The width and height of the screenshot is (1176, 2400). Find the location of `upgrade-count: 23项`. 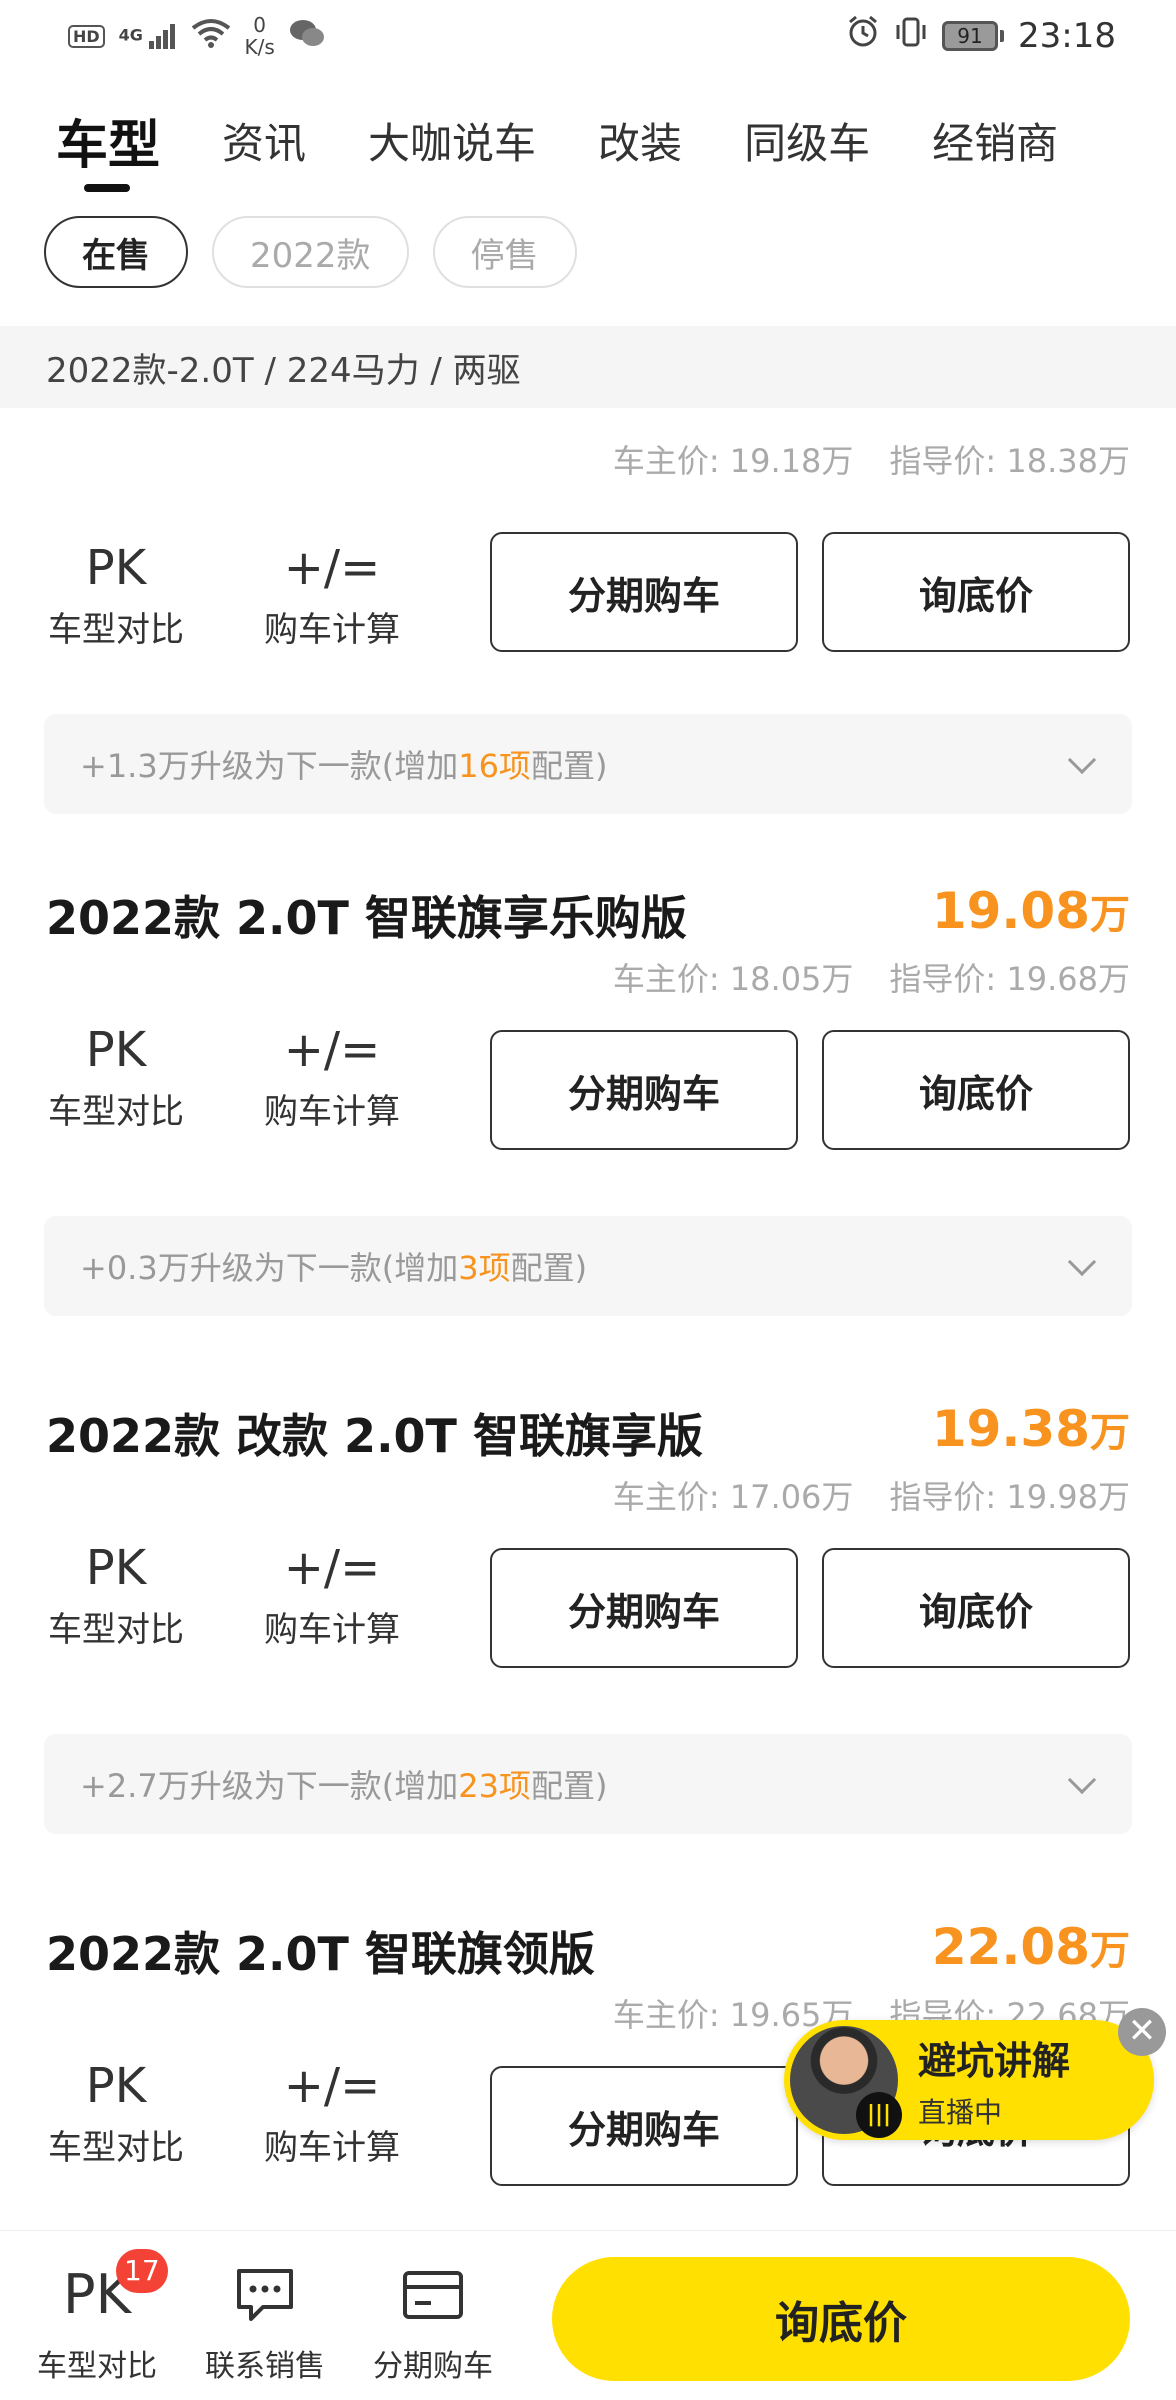

upgrade-count: 23项 is located at coordinates (494, 1786).